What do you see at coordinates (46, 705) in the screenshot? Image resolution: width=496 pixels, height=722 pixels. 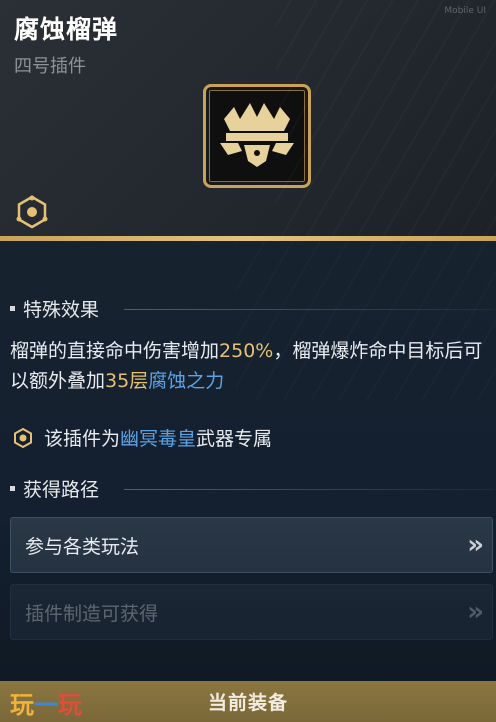 I see `watermark-char: 一` at bounding box center [46, 705].